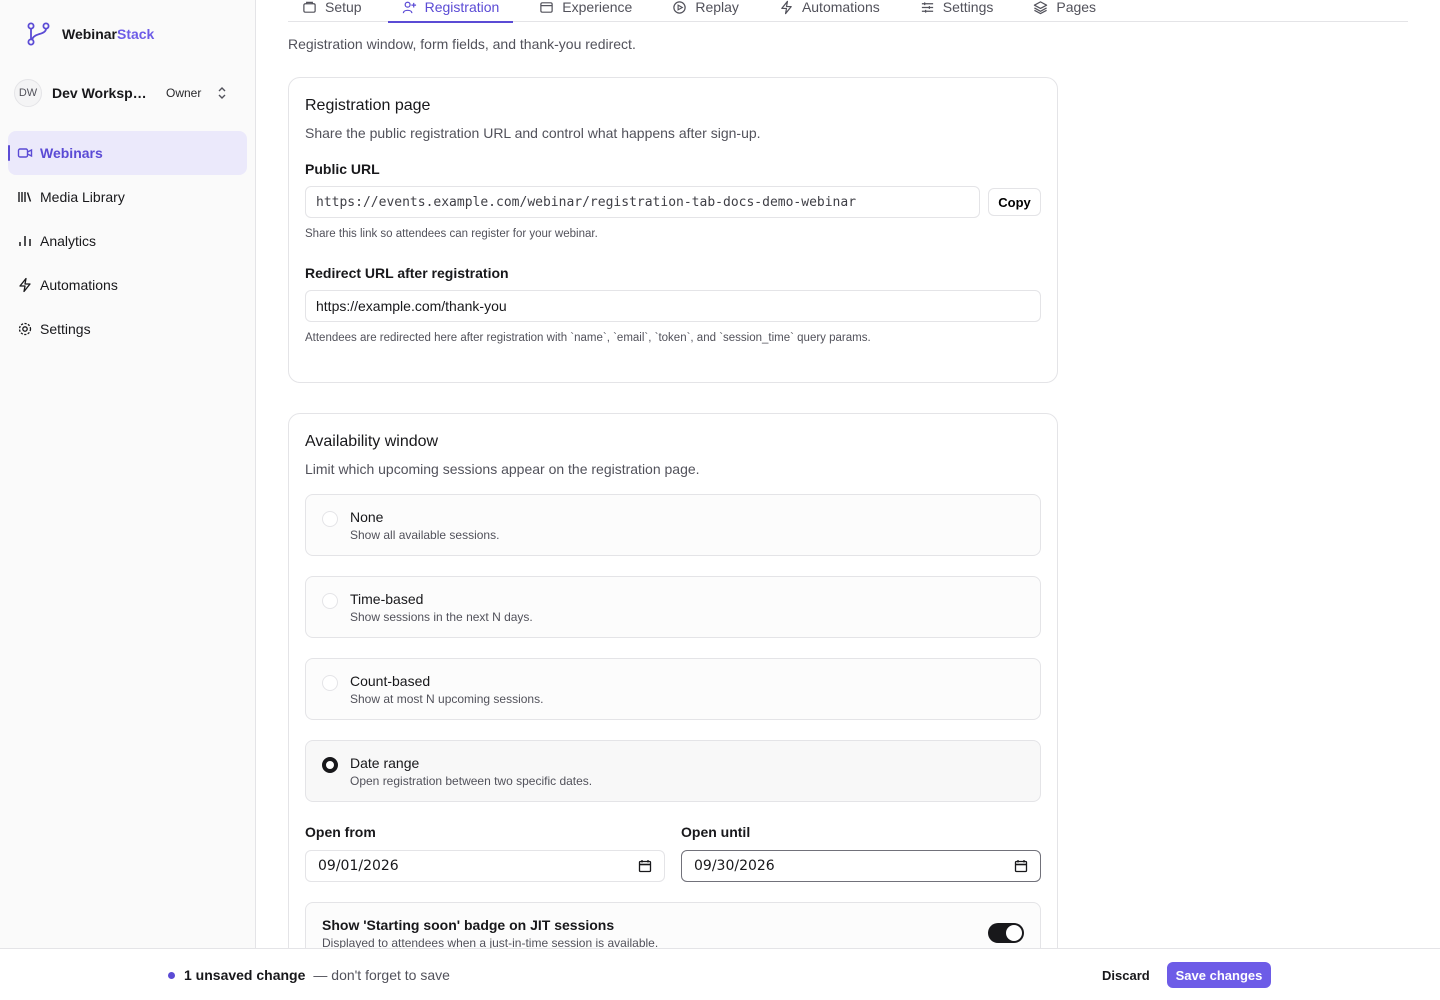 The image size is (1440, 1000). Describe the element at coordinates (330, 765) in the screenshot. I see `radio-button-selected` at that location.